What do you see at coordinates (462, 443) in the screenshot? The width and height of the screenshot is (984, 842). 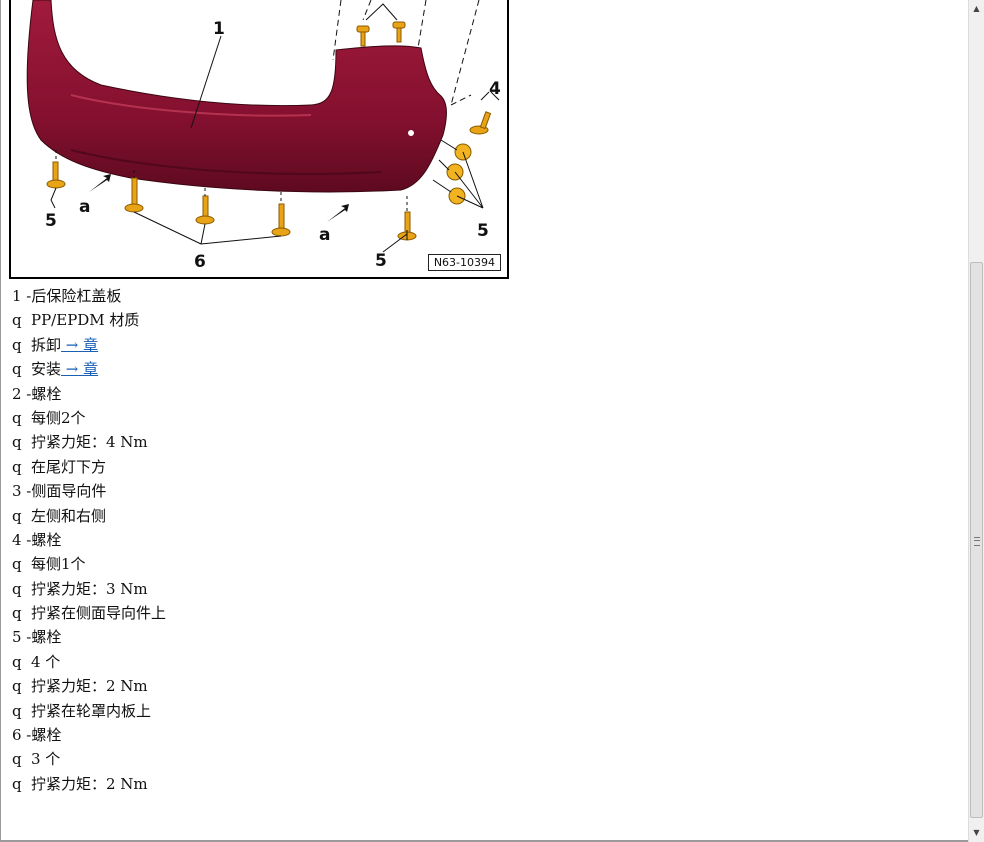 I see `part-detail: q 拧紧力矩：4 Nm` at bounding box center [462, 443].